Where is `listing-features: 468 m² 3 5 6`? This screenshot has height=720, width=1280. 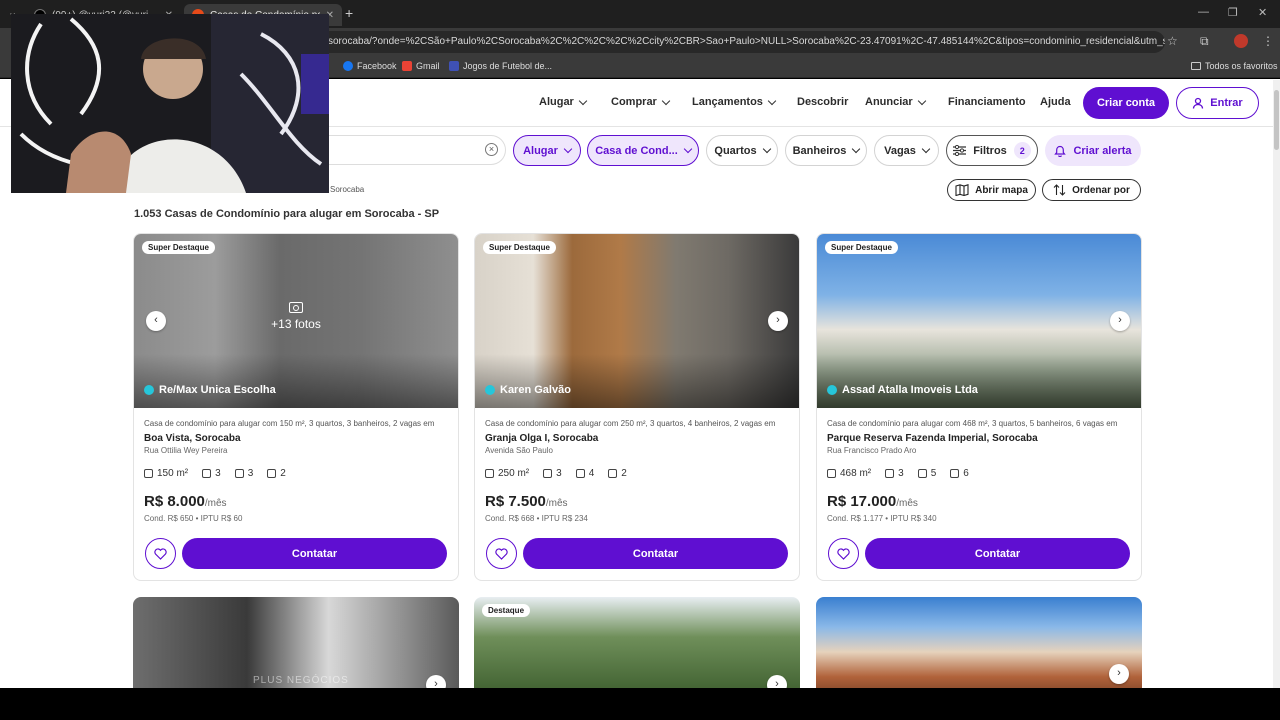
listing-features: 468 m² 3 5 6 is located at coordinates (898, 473).